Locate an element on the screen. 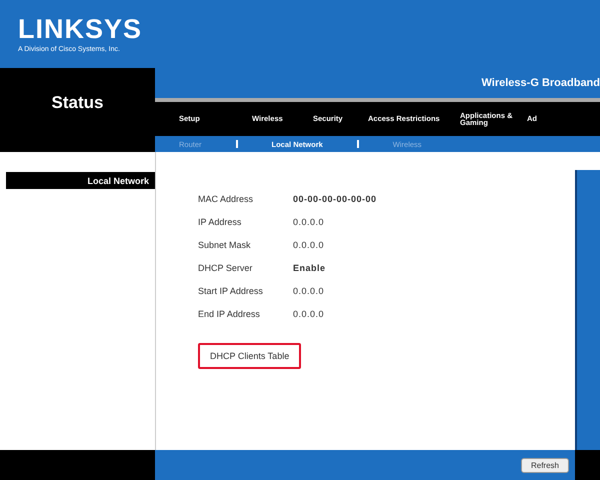 This screenshot has height=480, width=600. sidebar-heading: Local Network is located at coordinates (118, 181).